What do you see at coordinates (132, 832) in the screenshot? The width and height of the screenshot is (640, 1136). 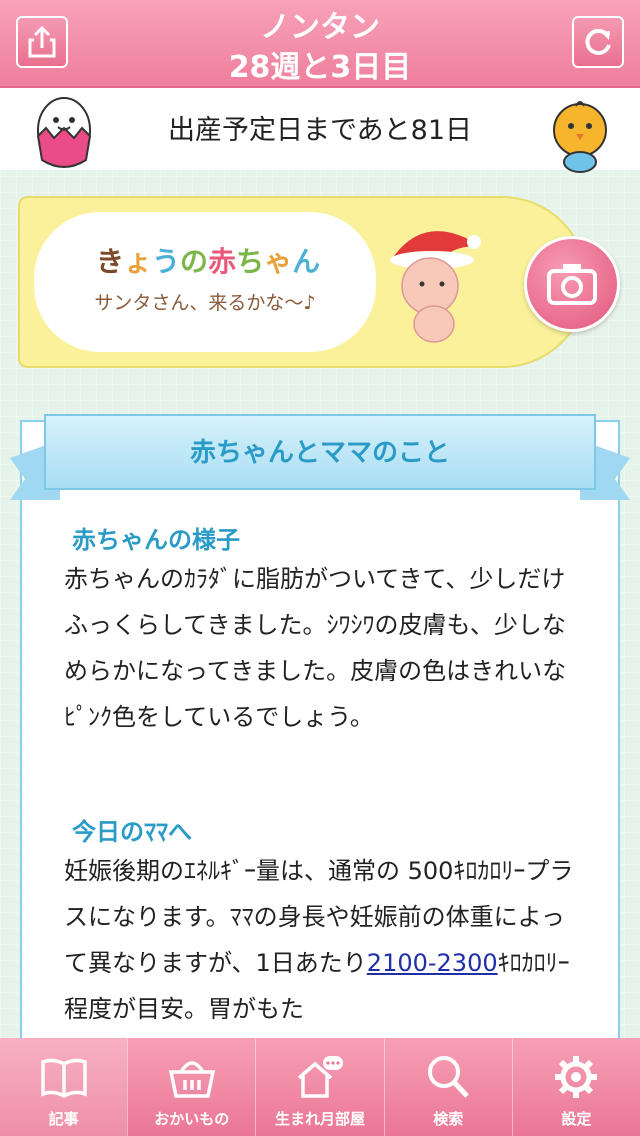 I see `mama-today-title: 今日のﾏﾏへ` at bounding box center [132, 832].